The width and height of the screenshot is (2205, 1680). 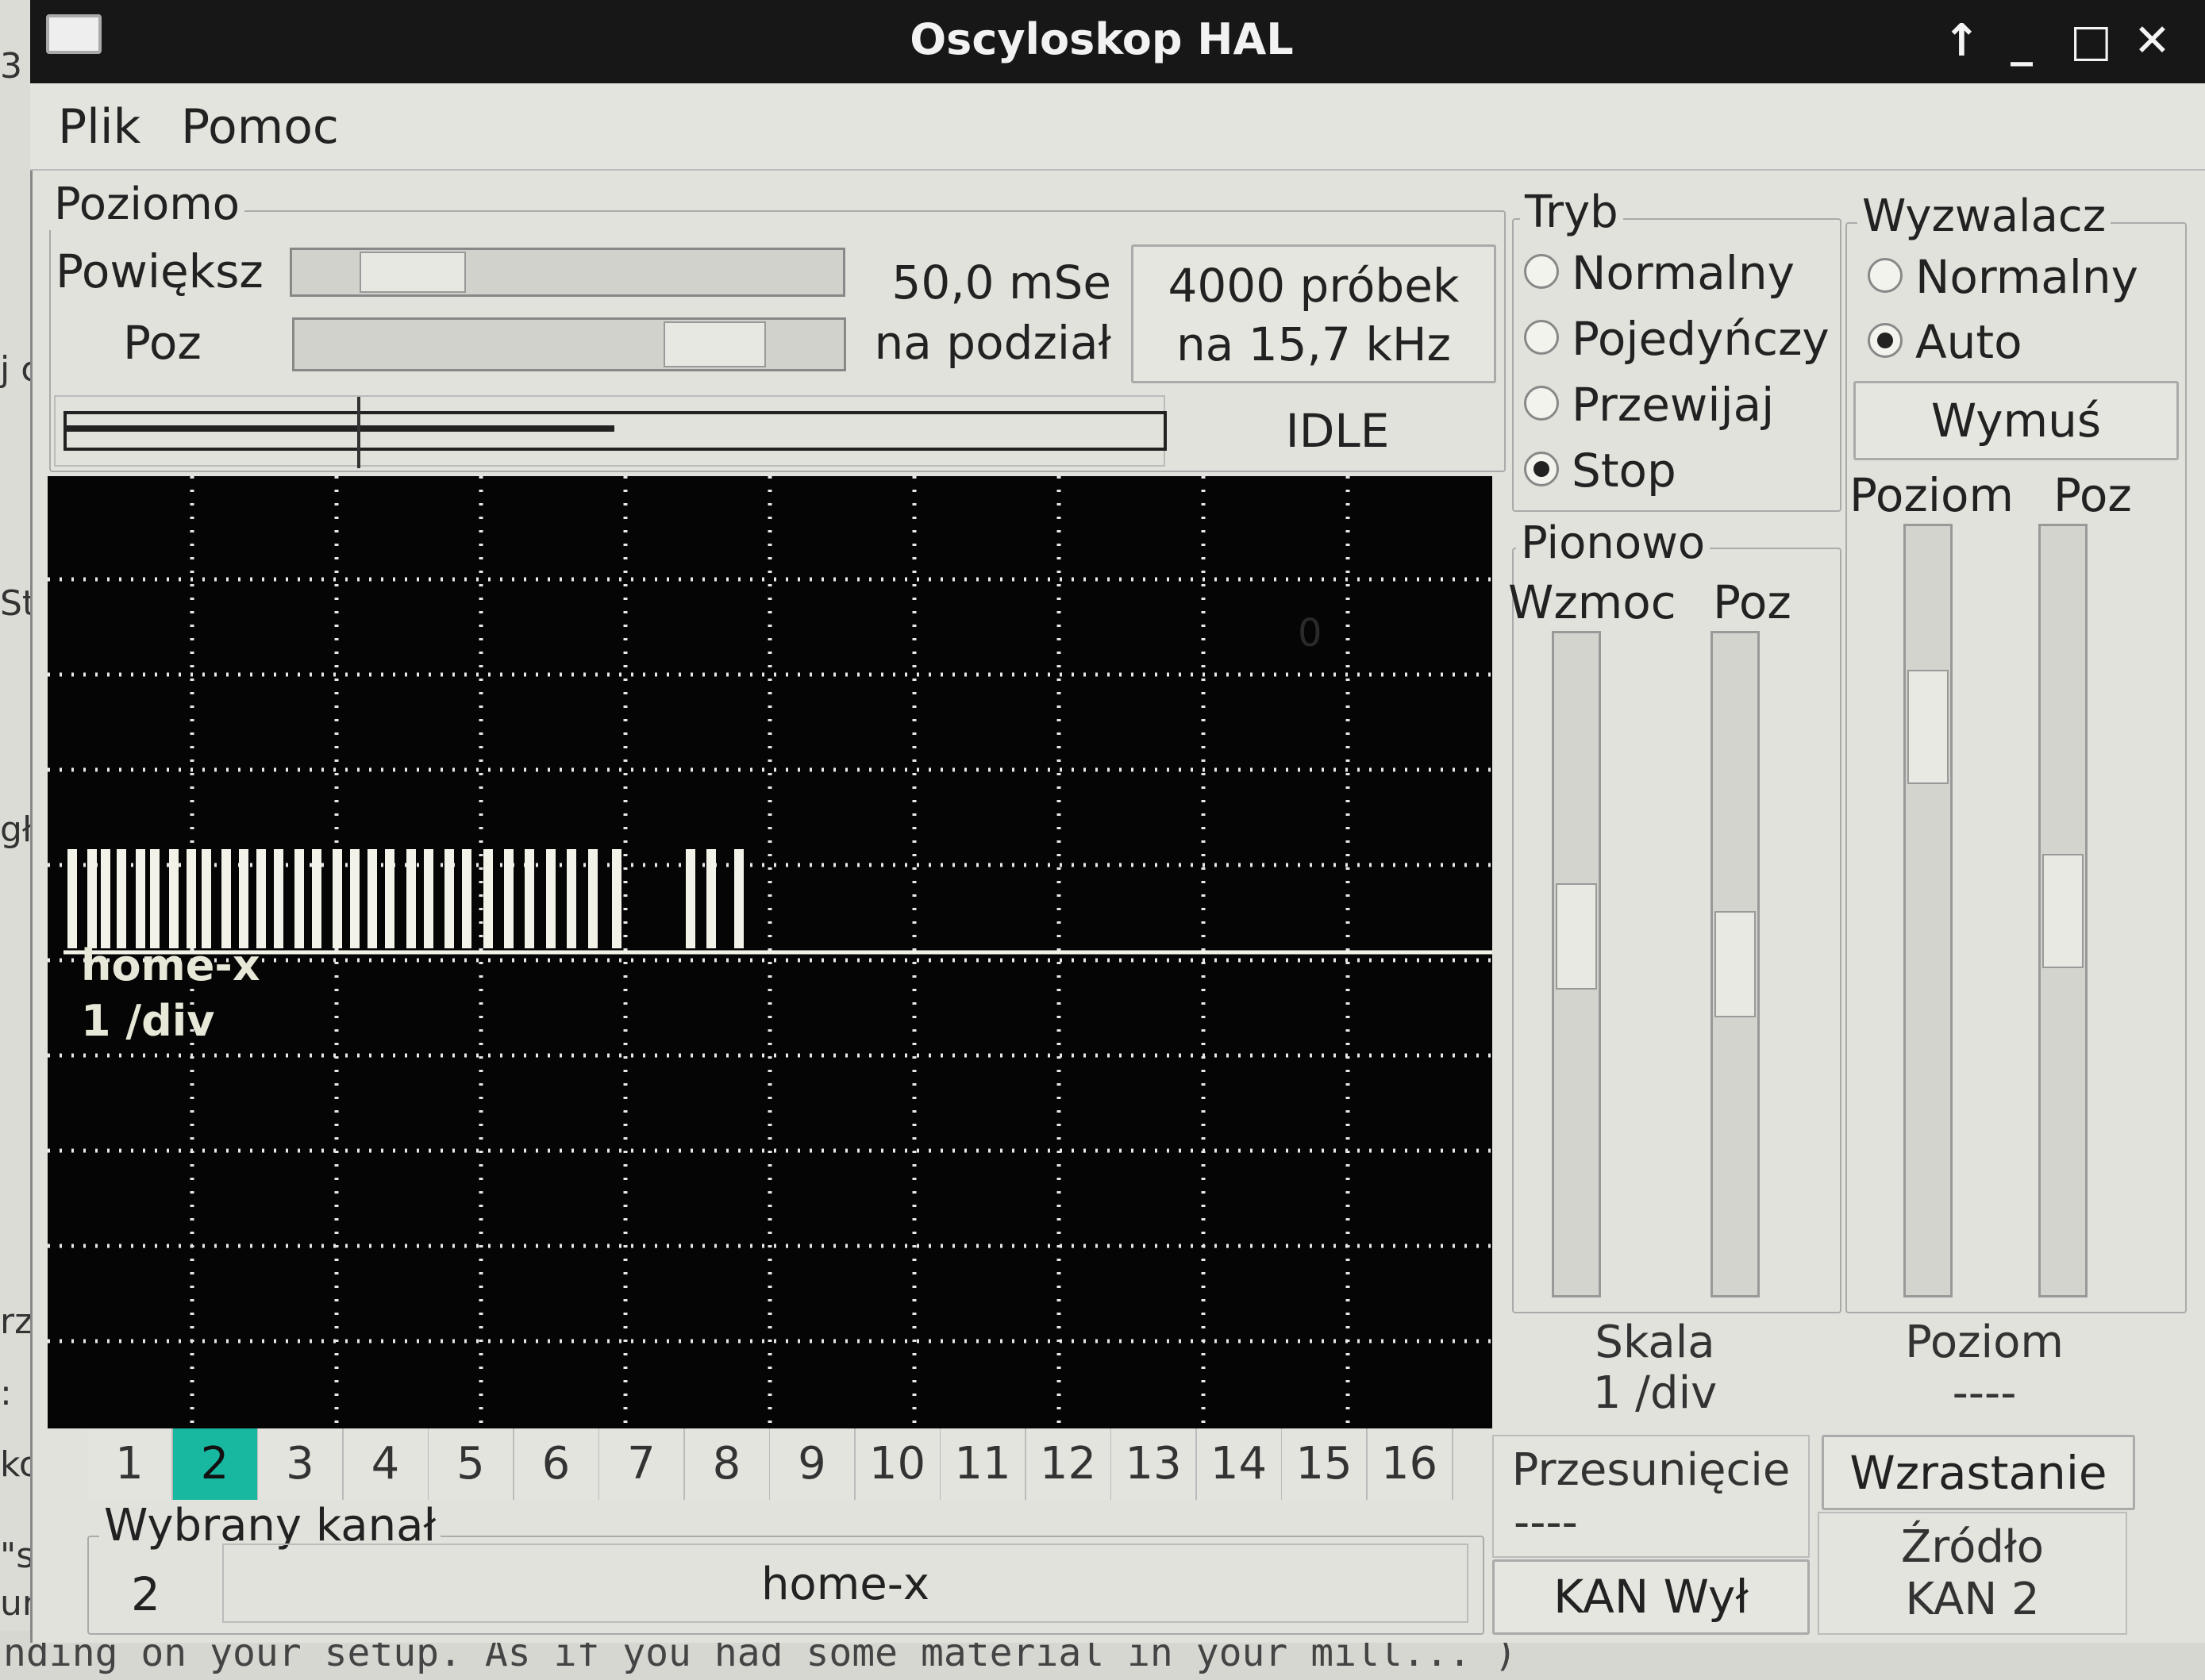 I want to click on mode-option-label: Normalny, so click(x=1683, y=273).